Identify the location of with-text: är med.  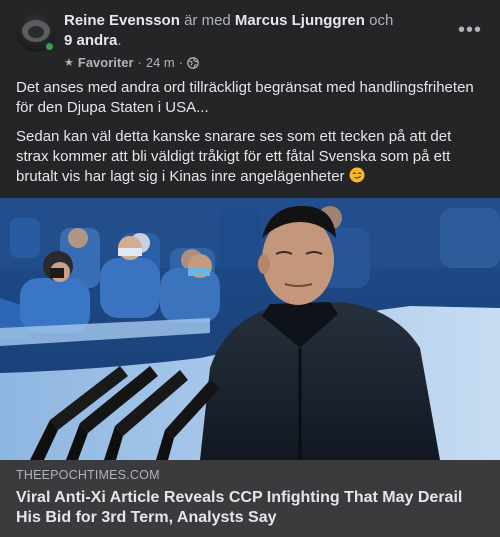
(207, 20).